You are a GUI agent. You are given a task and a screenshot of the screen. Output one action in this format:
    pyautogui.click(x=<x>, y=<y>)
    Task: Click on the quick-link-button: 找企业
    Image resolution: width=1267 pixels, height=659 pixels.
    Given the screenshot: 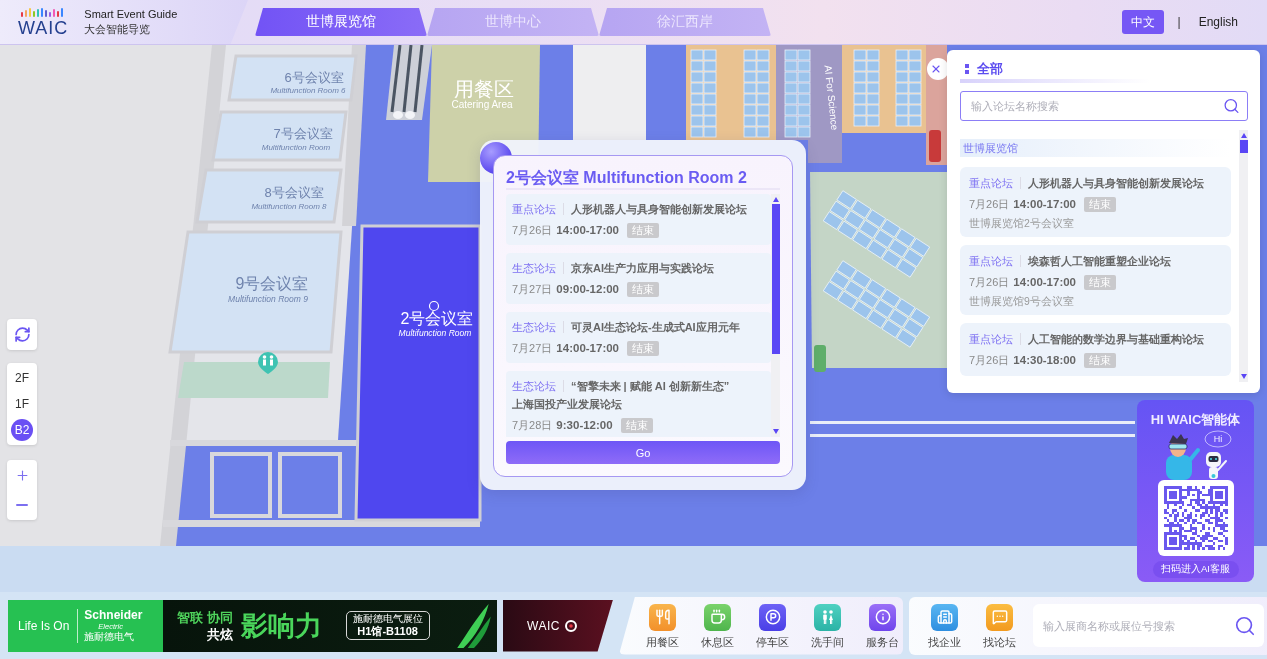 What is the action you would take?
    pyautogui.click(x=944, y=625)
    